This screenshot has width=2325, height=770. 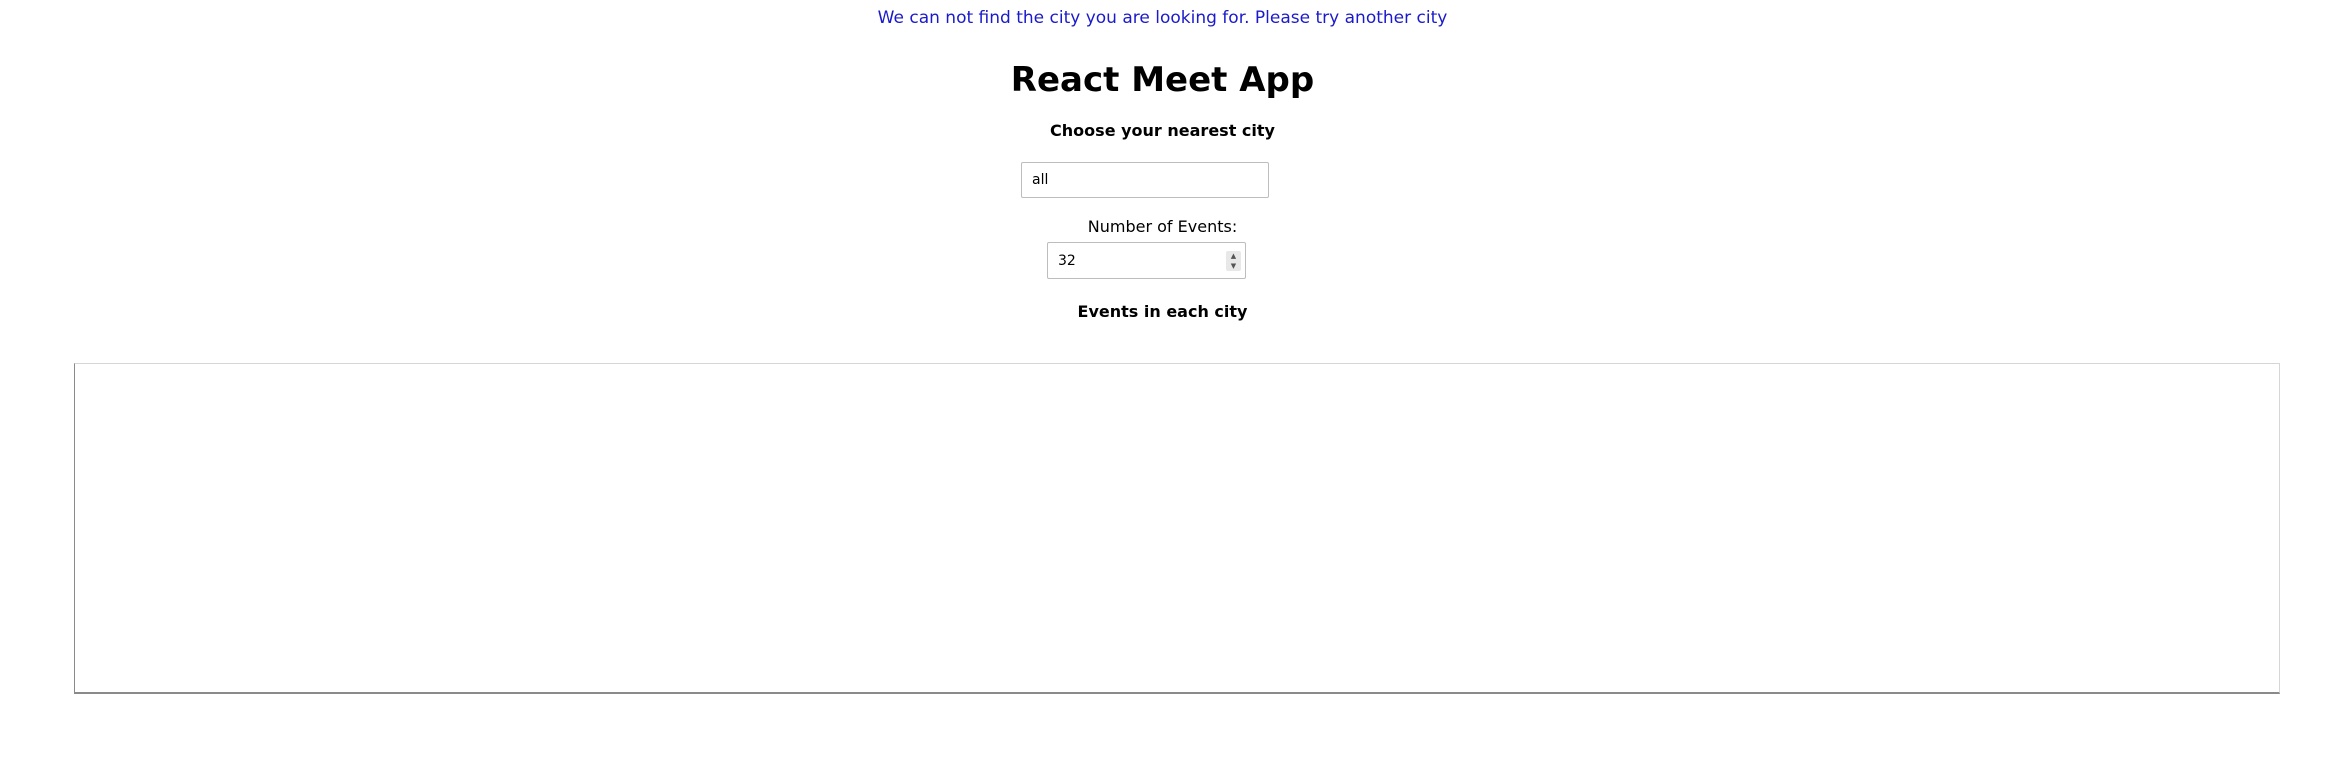 What do you see at coordinates (1162, 80) in the screenshot?
I see `page-title: React Meet App` at bounding box center [1162, 80].